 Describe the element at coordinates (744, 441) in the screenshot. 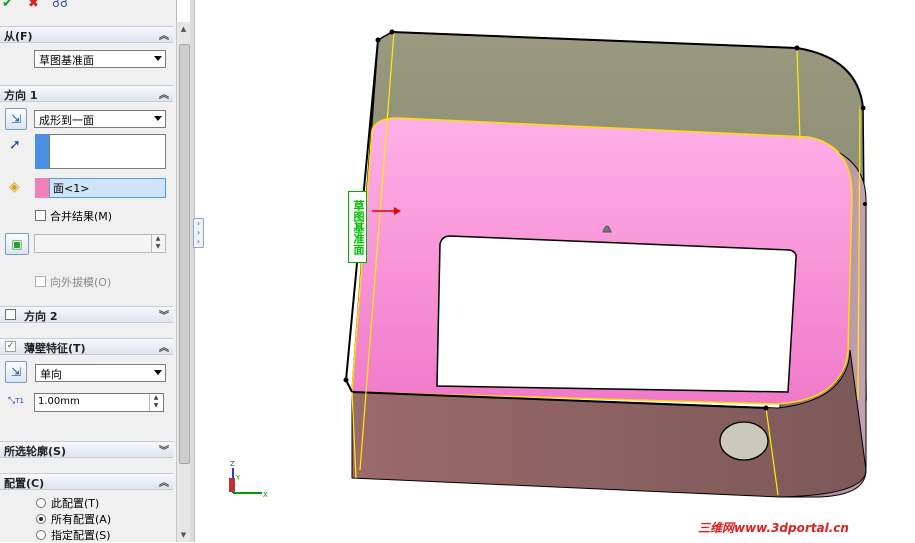

I see `front-hole` at that location.